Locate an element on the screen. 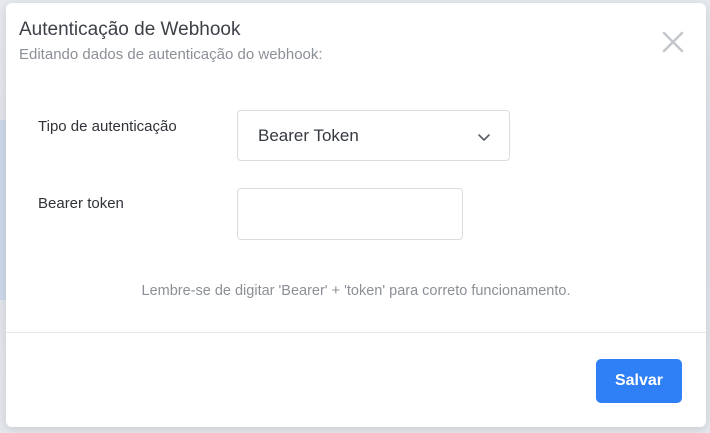 This screenshot has height=433, width=710. chevron-down-icon is located at coordinates (484, 137).